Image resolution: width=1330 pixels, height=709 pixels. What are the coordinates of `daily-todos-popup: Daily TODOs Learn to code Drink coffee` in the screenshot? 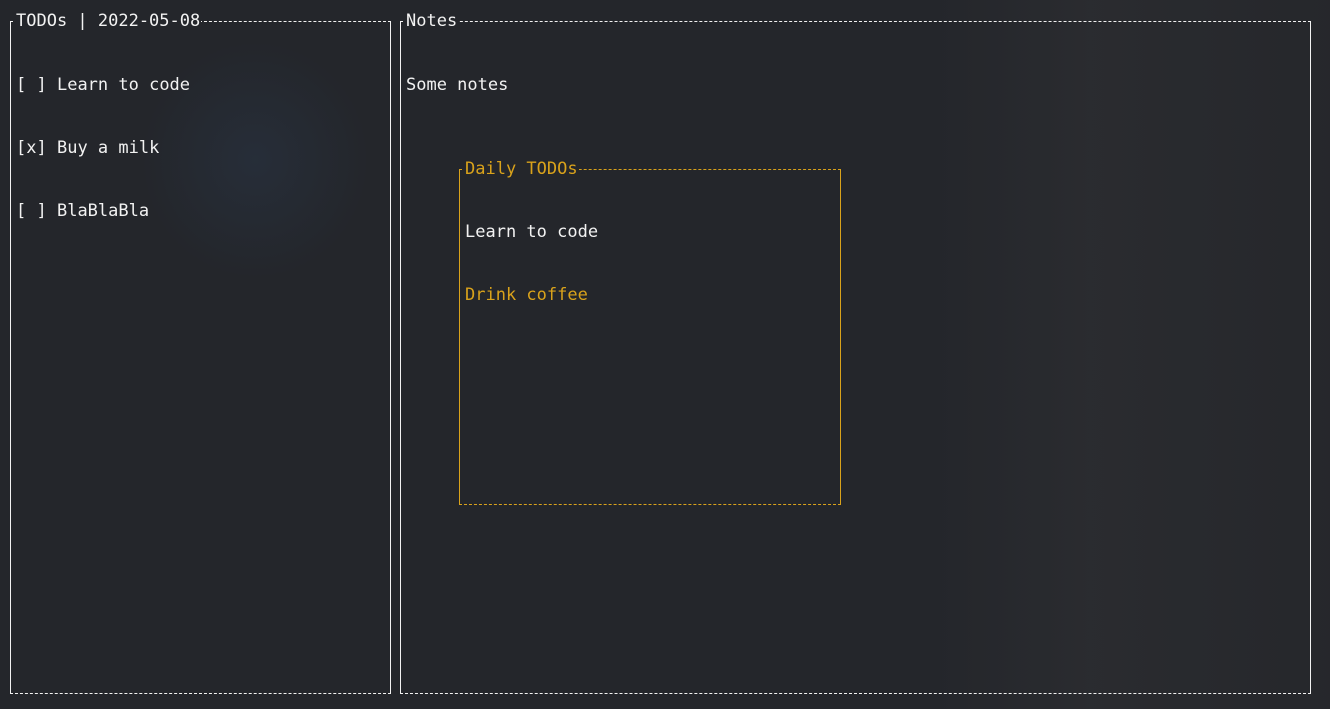 It's located at (650, 332).